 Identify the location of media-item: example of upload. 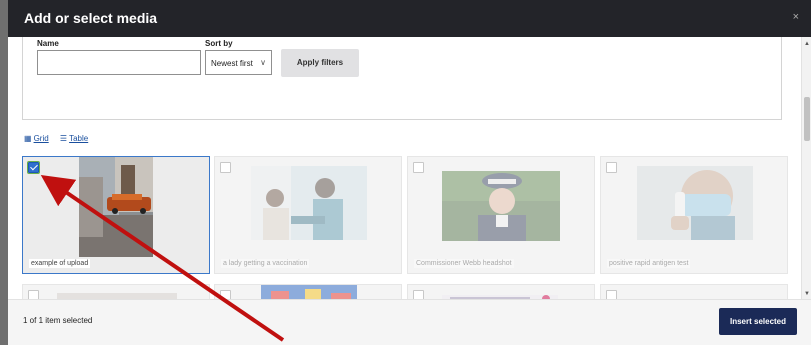
(116, 215).